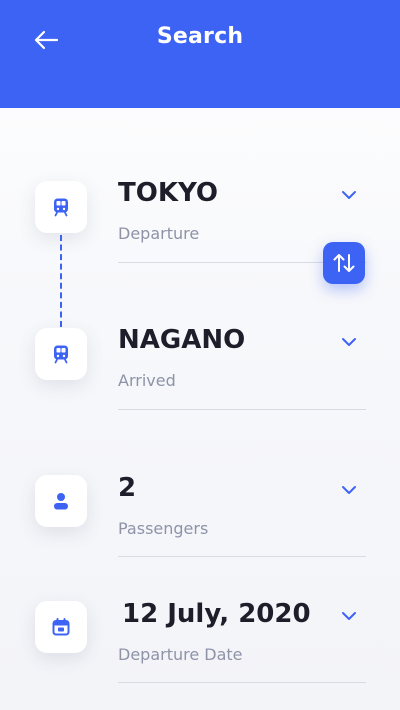 This screenshot has height=710, width=400. I want to click on swap-vertical-icon, so click(344, 263).